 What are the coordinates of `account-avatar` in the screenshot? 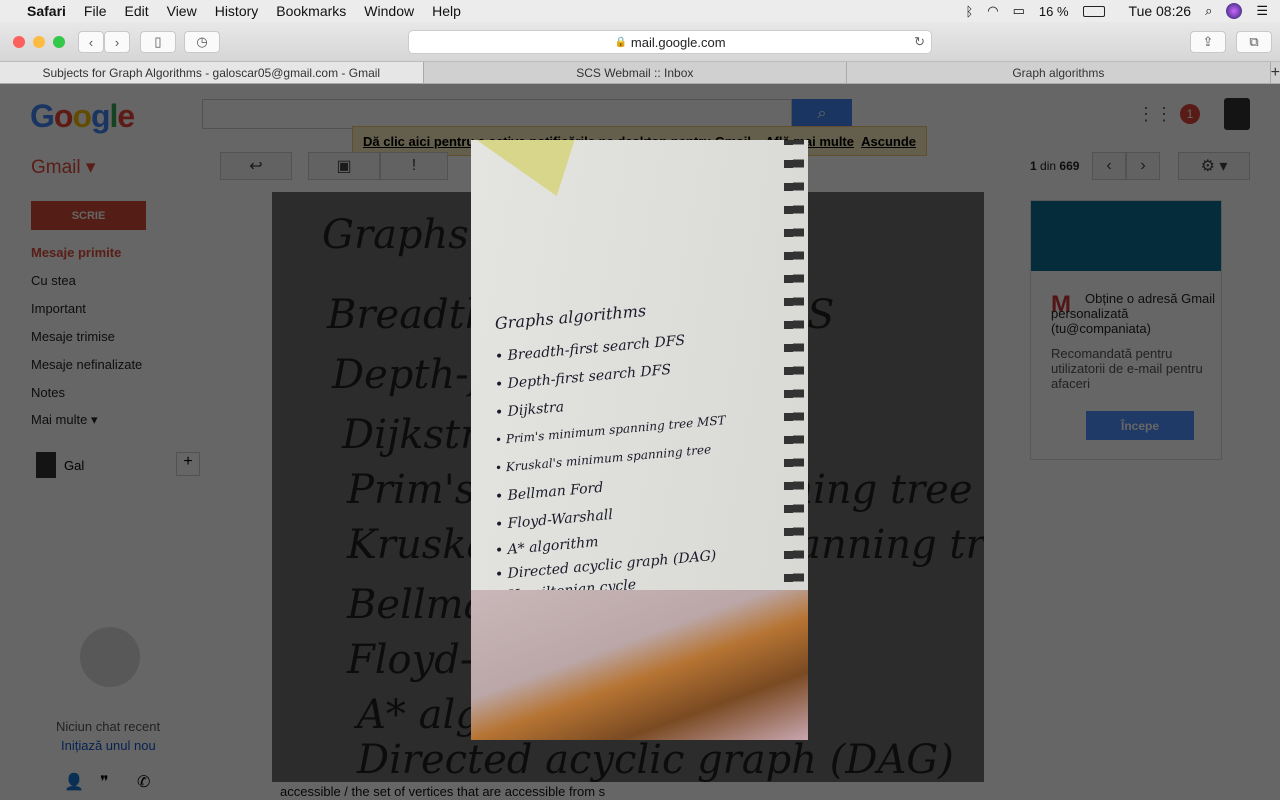 It's located at (1237, 114).